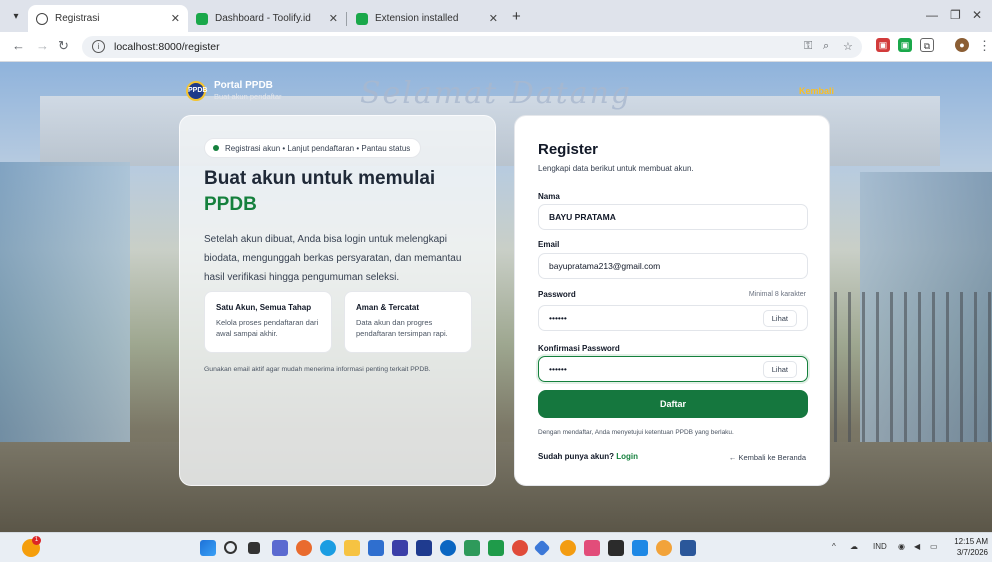 The width and height of the screenshot is (992, 562). What do you see at coordinates (582, 217) in the screenshot?
I see `name-value: BAYU PRATAMA` at bounding box center [582, 217].